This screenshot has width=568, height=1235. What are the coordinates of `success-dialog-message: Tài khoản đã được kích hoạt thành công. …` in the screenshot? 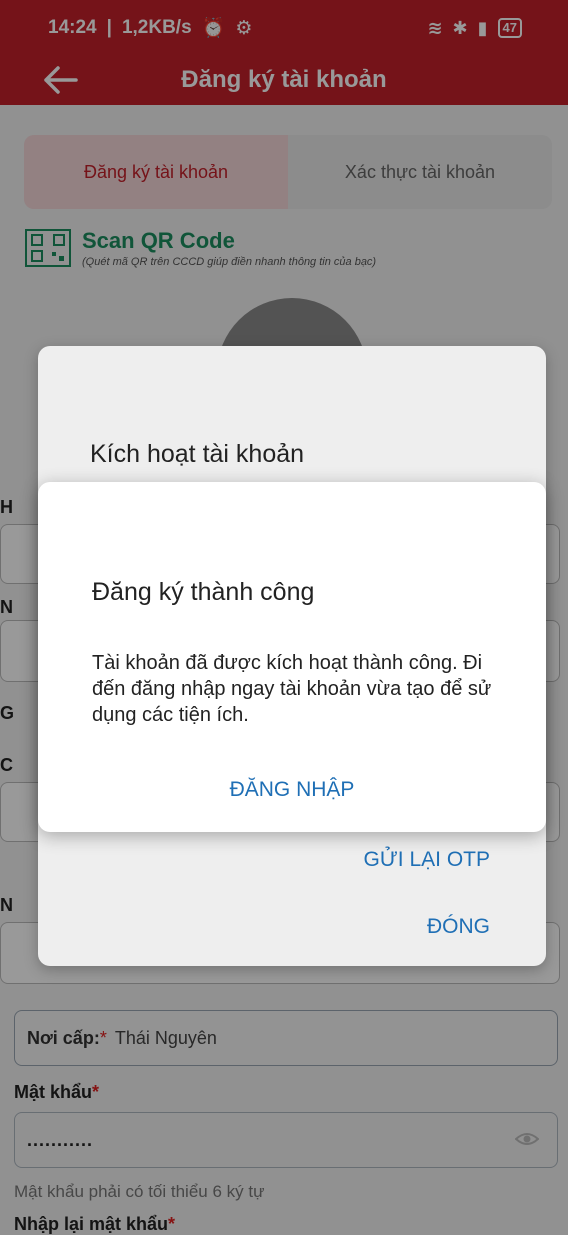 It's located at (292, 689).